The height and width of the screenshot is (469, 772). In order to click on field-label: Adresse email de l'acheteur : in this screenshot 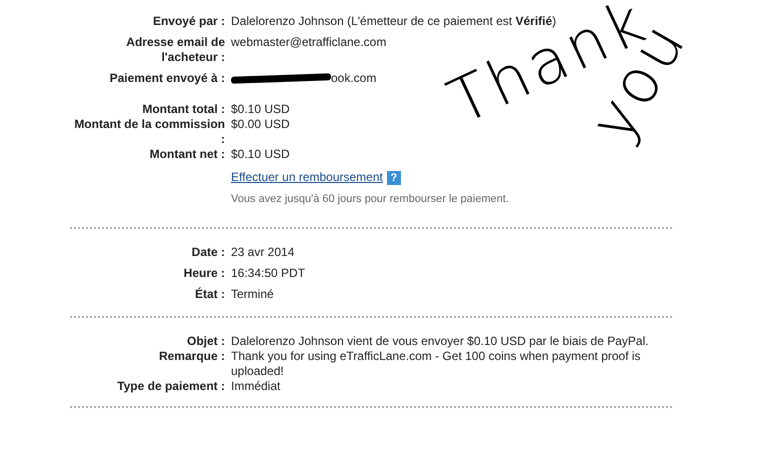, I will do `click(175, 50)`.